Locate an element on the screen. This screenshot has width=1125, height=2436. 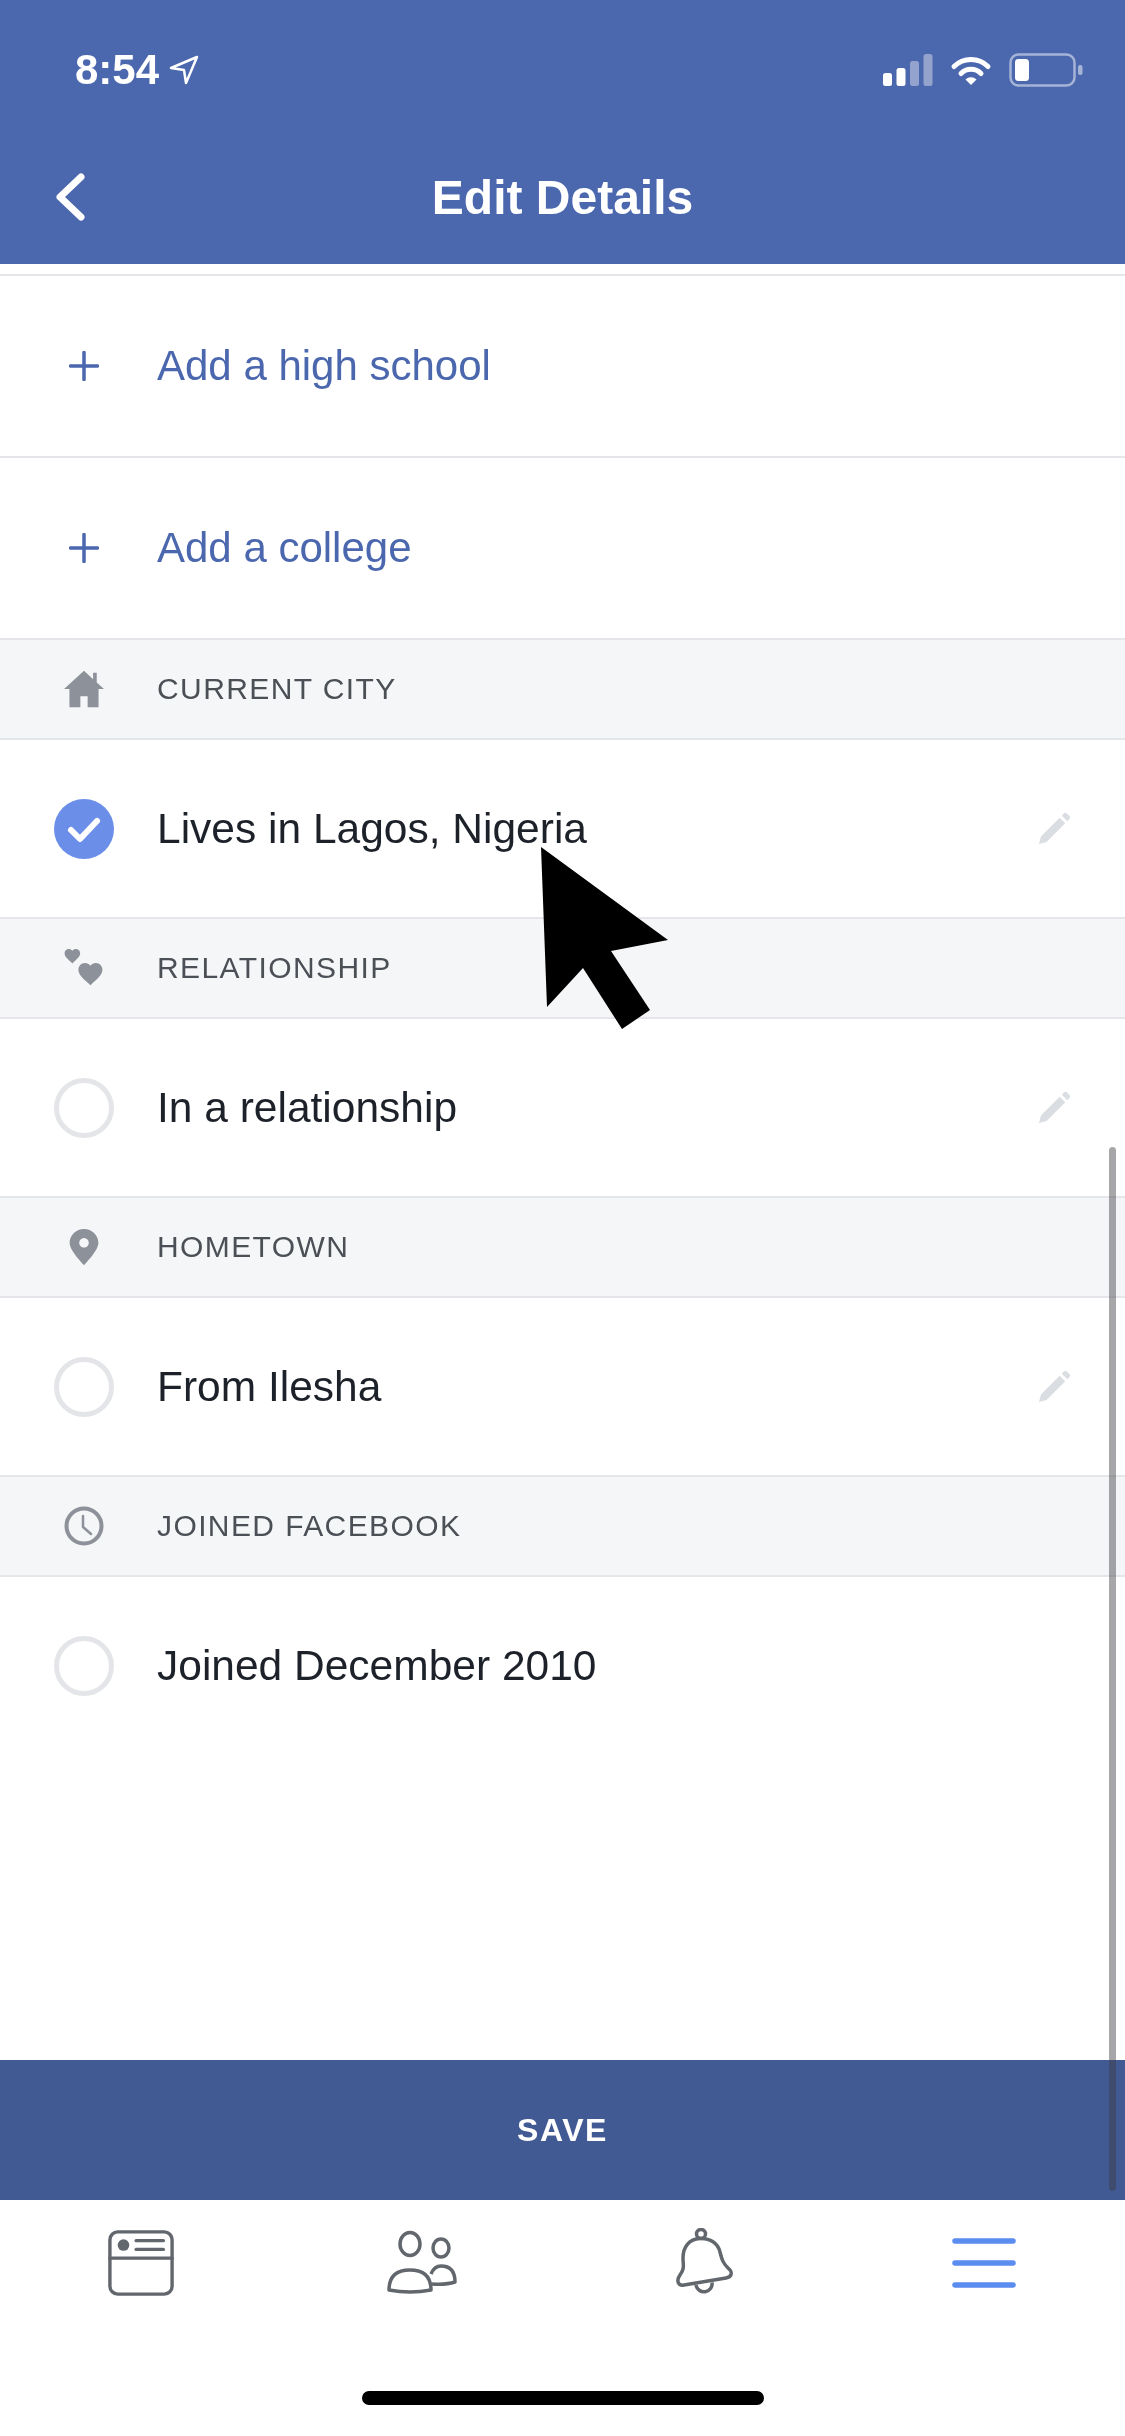
section-title: JOINED FACEBOOK is located at coordinates (309, 1526).